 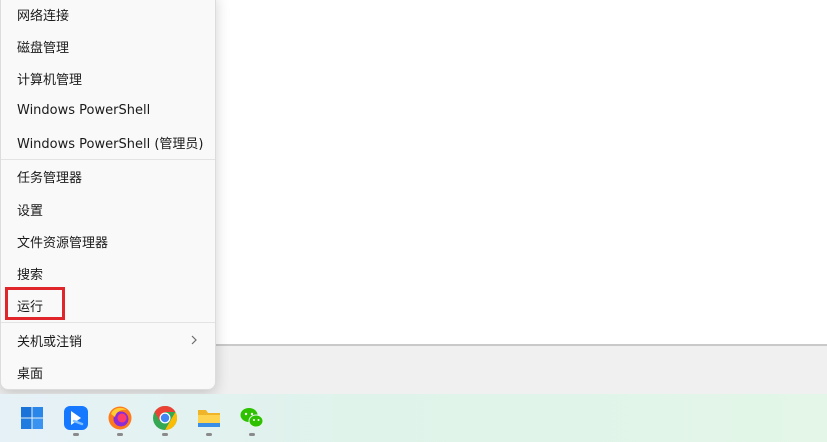 I want to click on menu-item-label: 搜索, so click(x=30, y=275).